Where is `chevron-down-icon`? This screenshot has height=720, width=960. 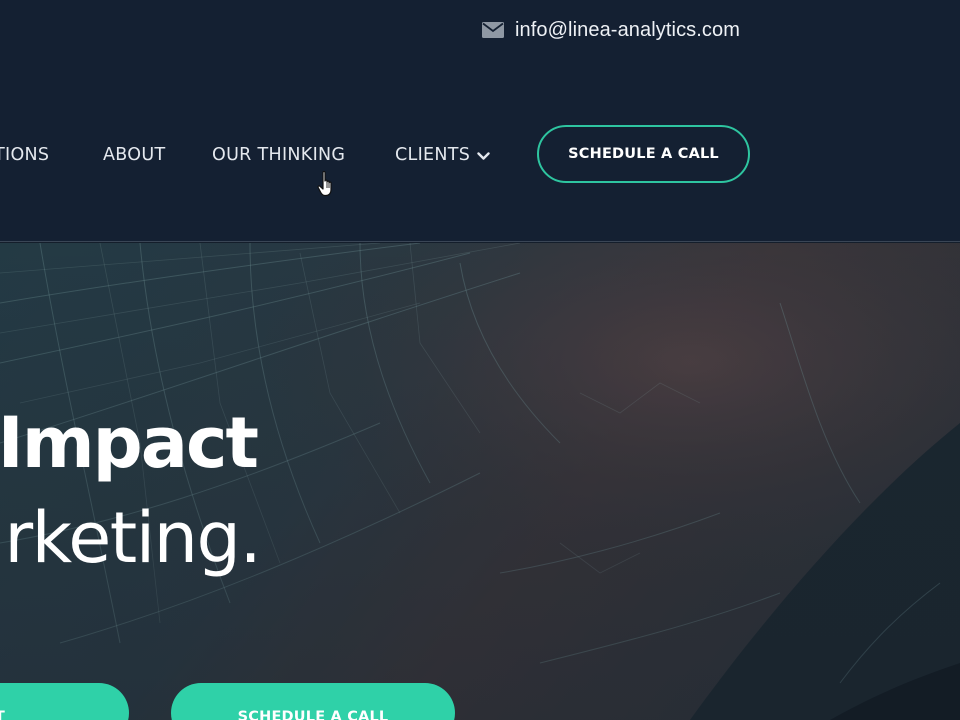
chevron-down-icon is located at coordinates (483, 155).